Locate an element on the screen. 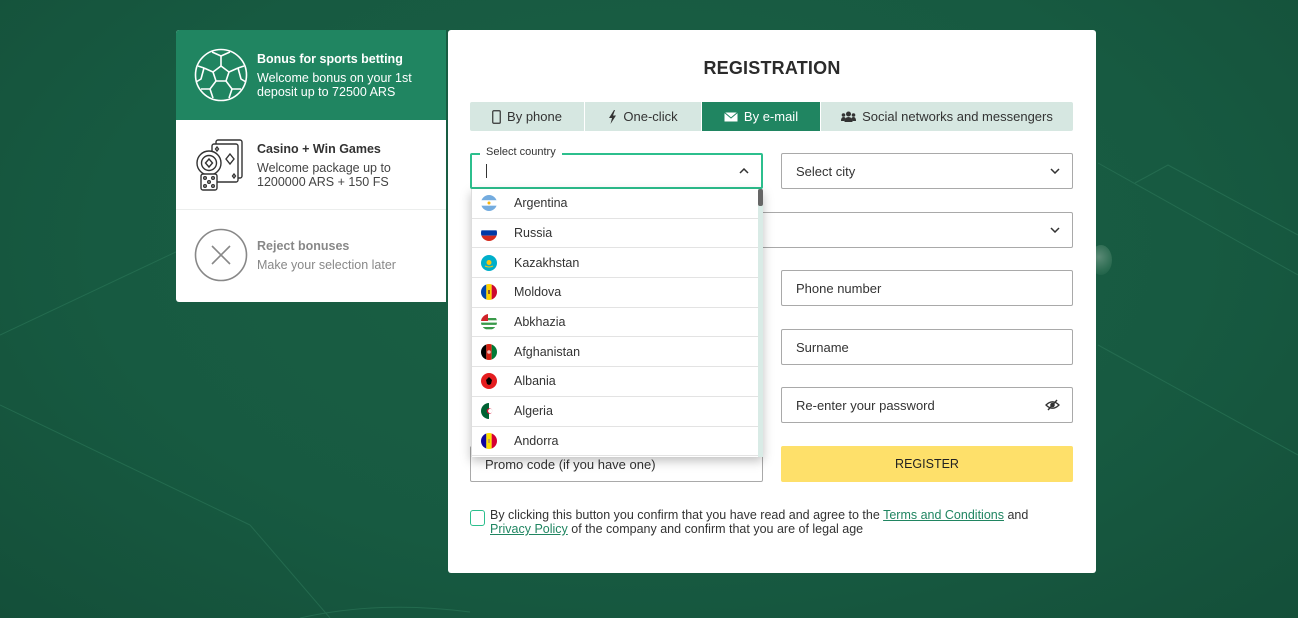  country-option-afghanistan: Afghanistan is located at coordinates (615, 352).